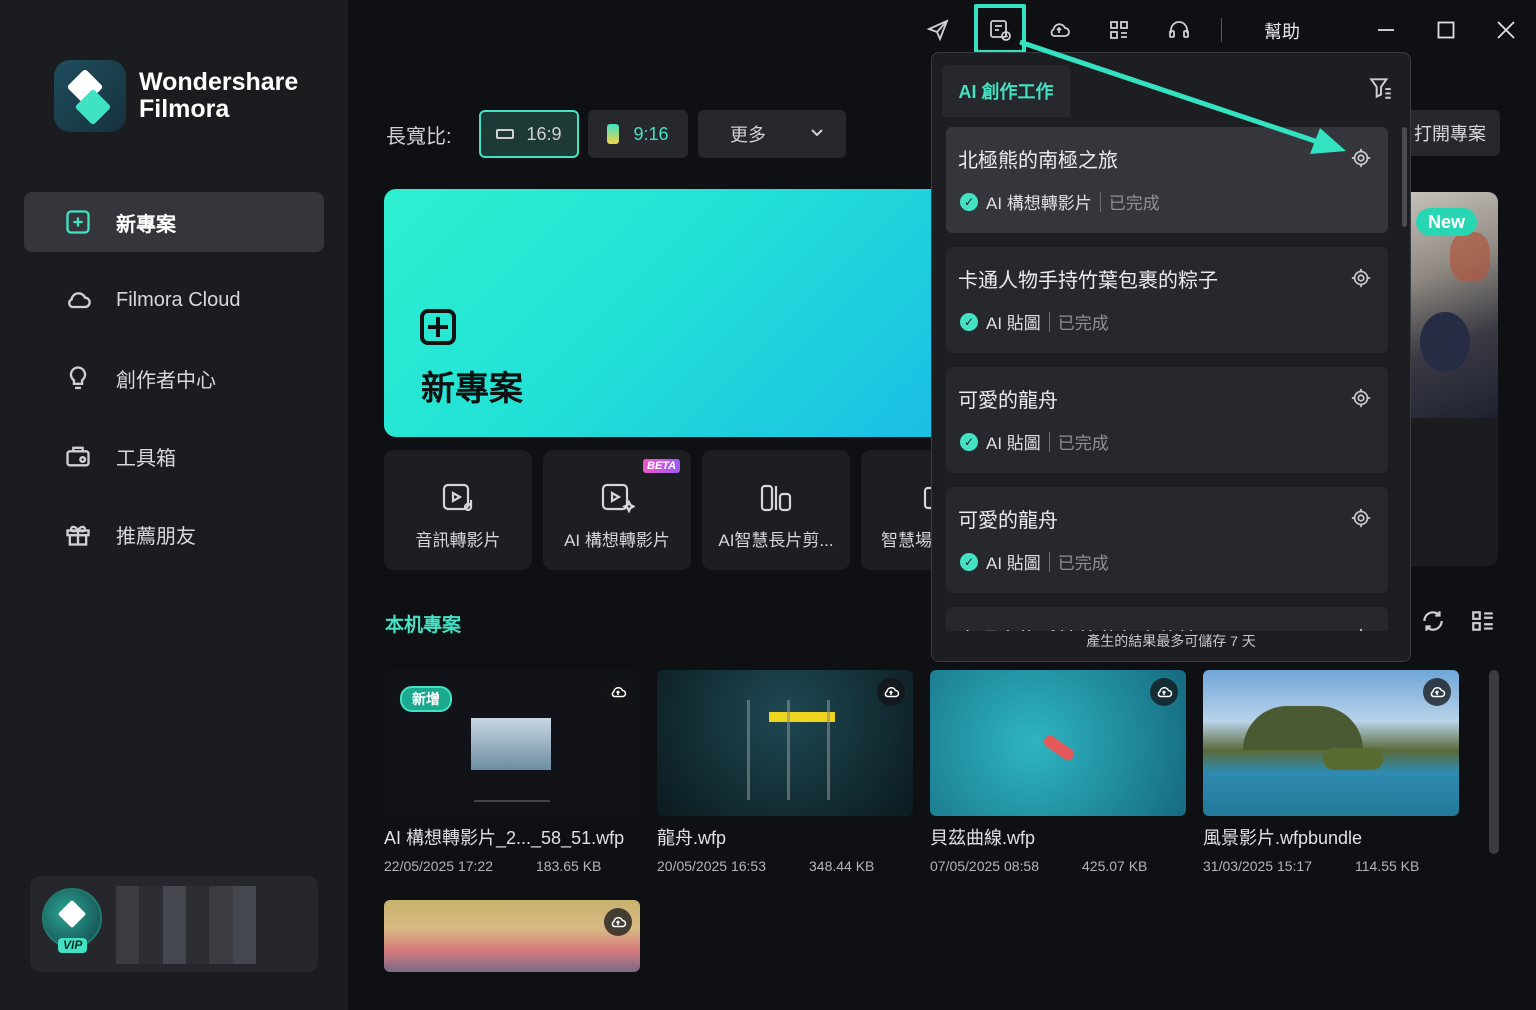  I want to click on landscape-icon, so click(505, 134).